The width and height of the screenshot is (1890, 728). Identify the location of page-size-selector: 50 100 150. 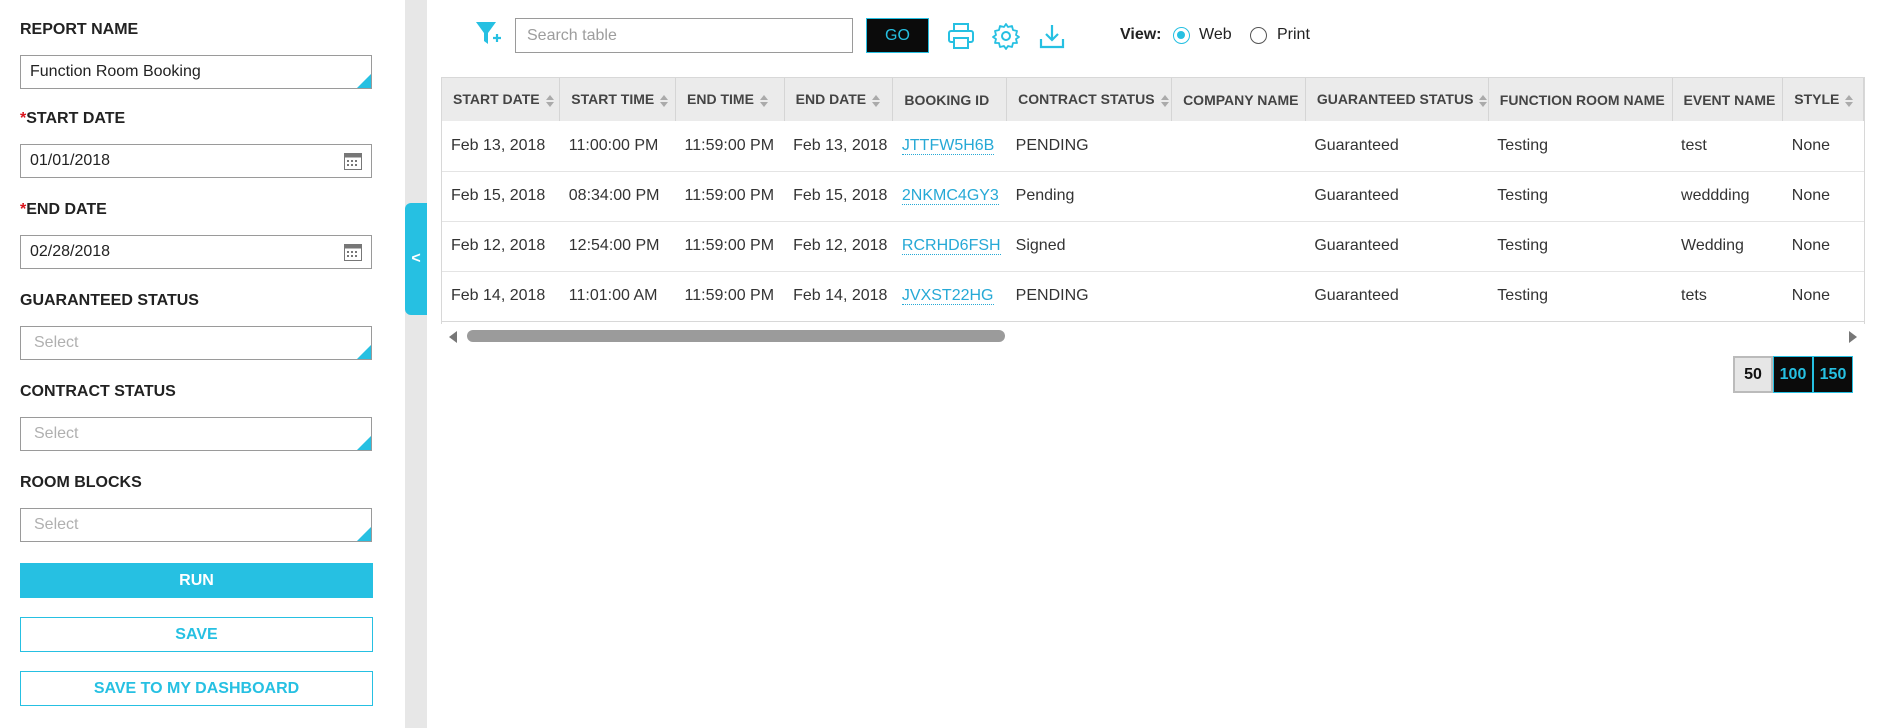
(1793, 374).